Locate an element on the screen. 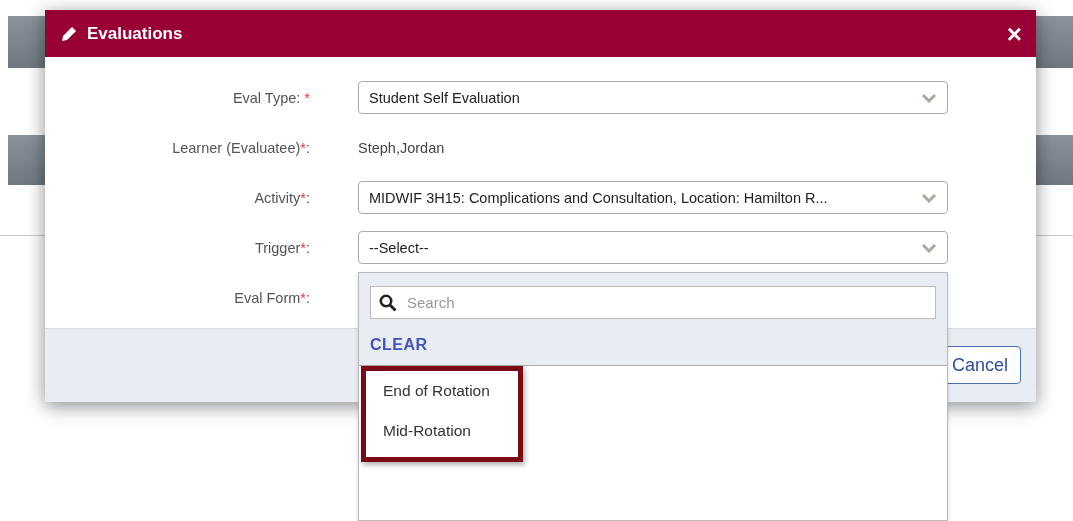 The height and width of the screenshot is (521, 1073). dialog-title: Evaluations is located at coordinates (135, 33).